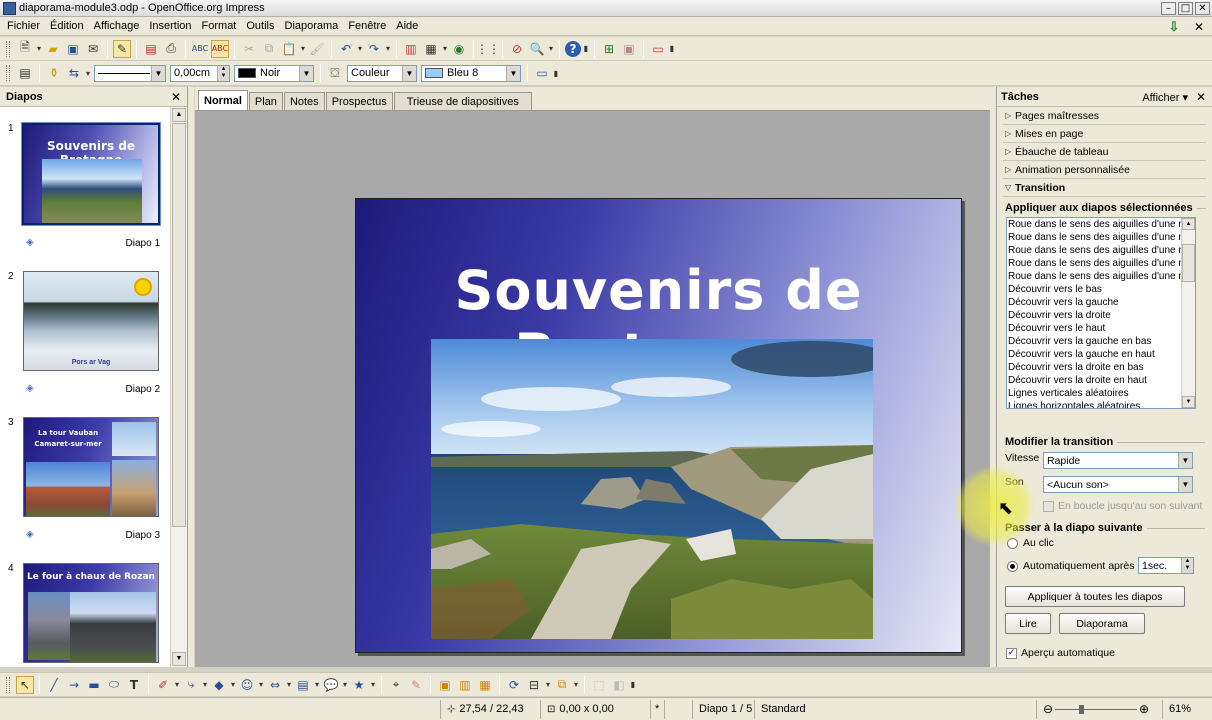 The image size is (1212, 720). Describe the element at coordinates (261, 26) in the screenshot. I see `menu-outils: Outils` at that location.